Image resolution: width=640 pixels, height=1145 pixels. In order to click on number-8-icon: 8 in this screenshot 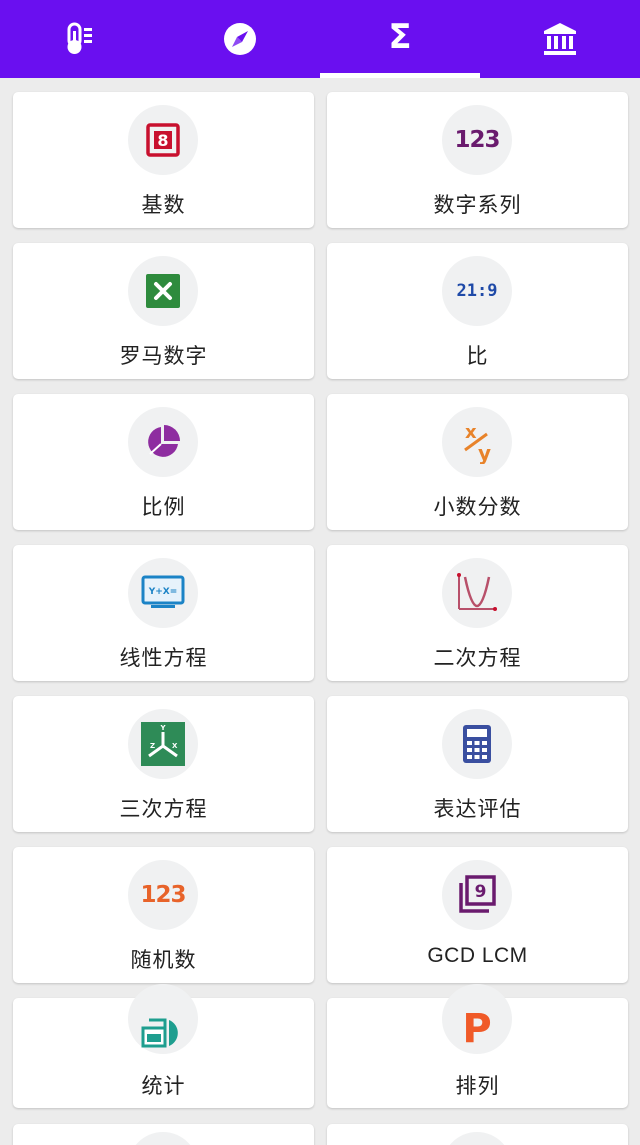, I will do `click(163, 140)`.